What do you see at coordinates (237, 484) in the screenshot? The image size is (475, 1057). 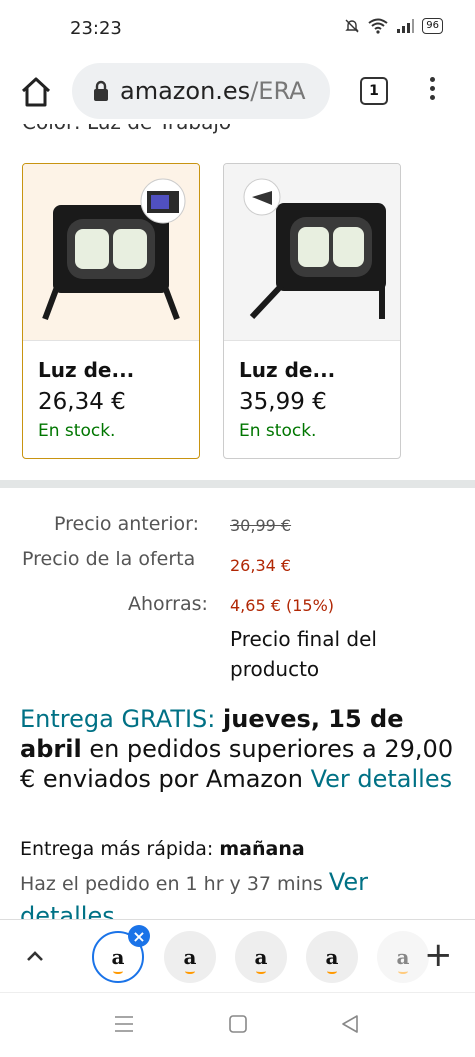 I see `section-divider` at bounding box center [237, 484].